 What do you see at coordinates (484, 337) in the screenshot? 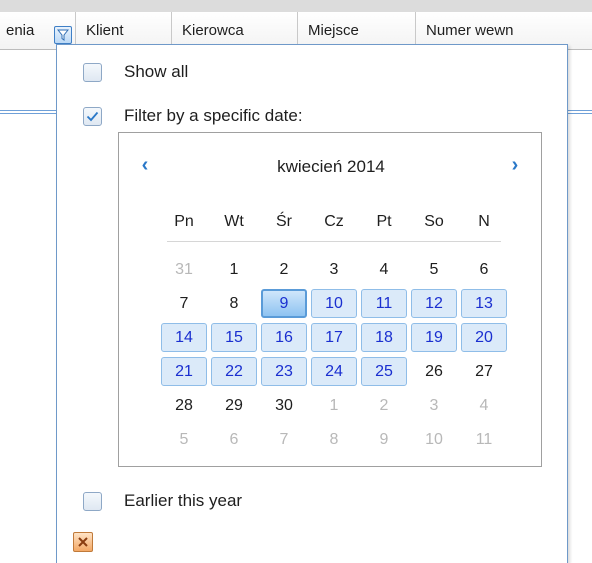
I see `calendar-day: 20` at bounding box center [484, 337].